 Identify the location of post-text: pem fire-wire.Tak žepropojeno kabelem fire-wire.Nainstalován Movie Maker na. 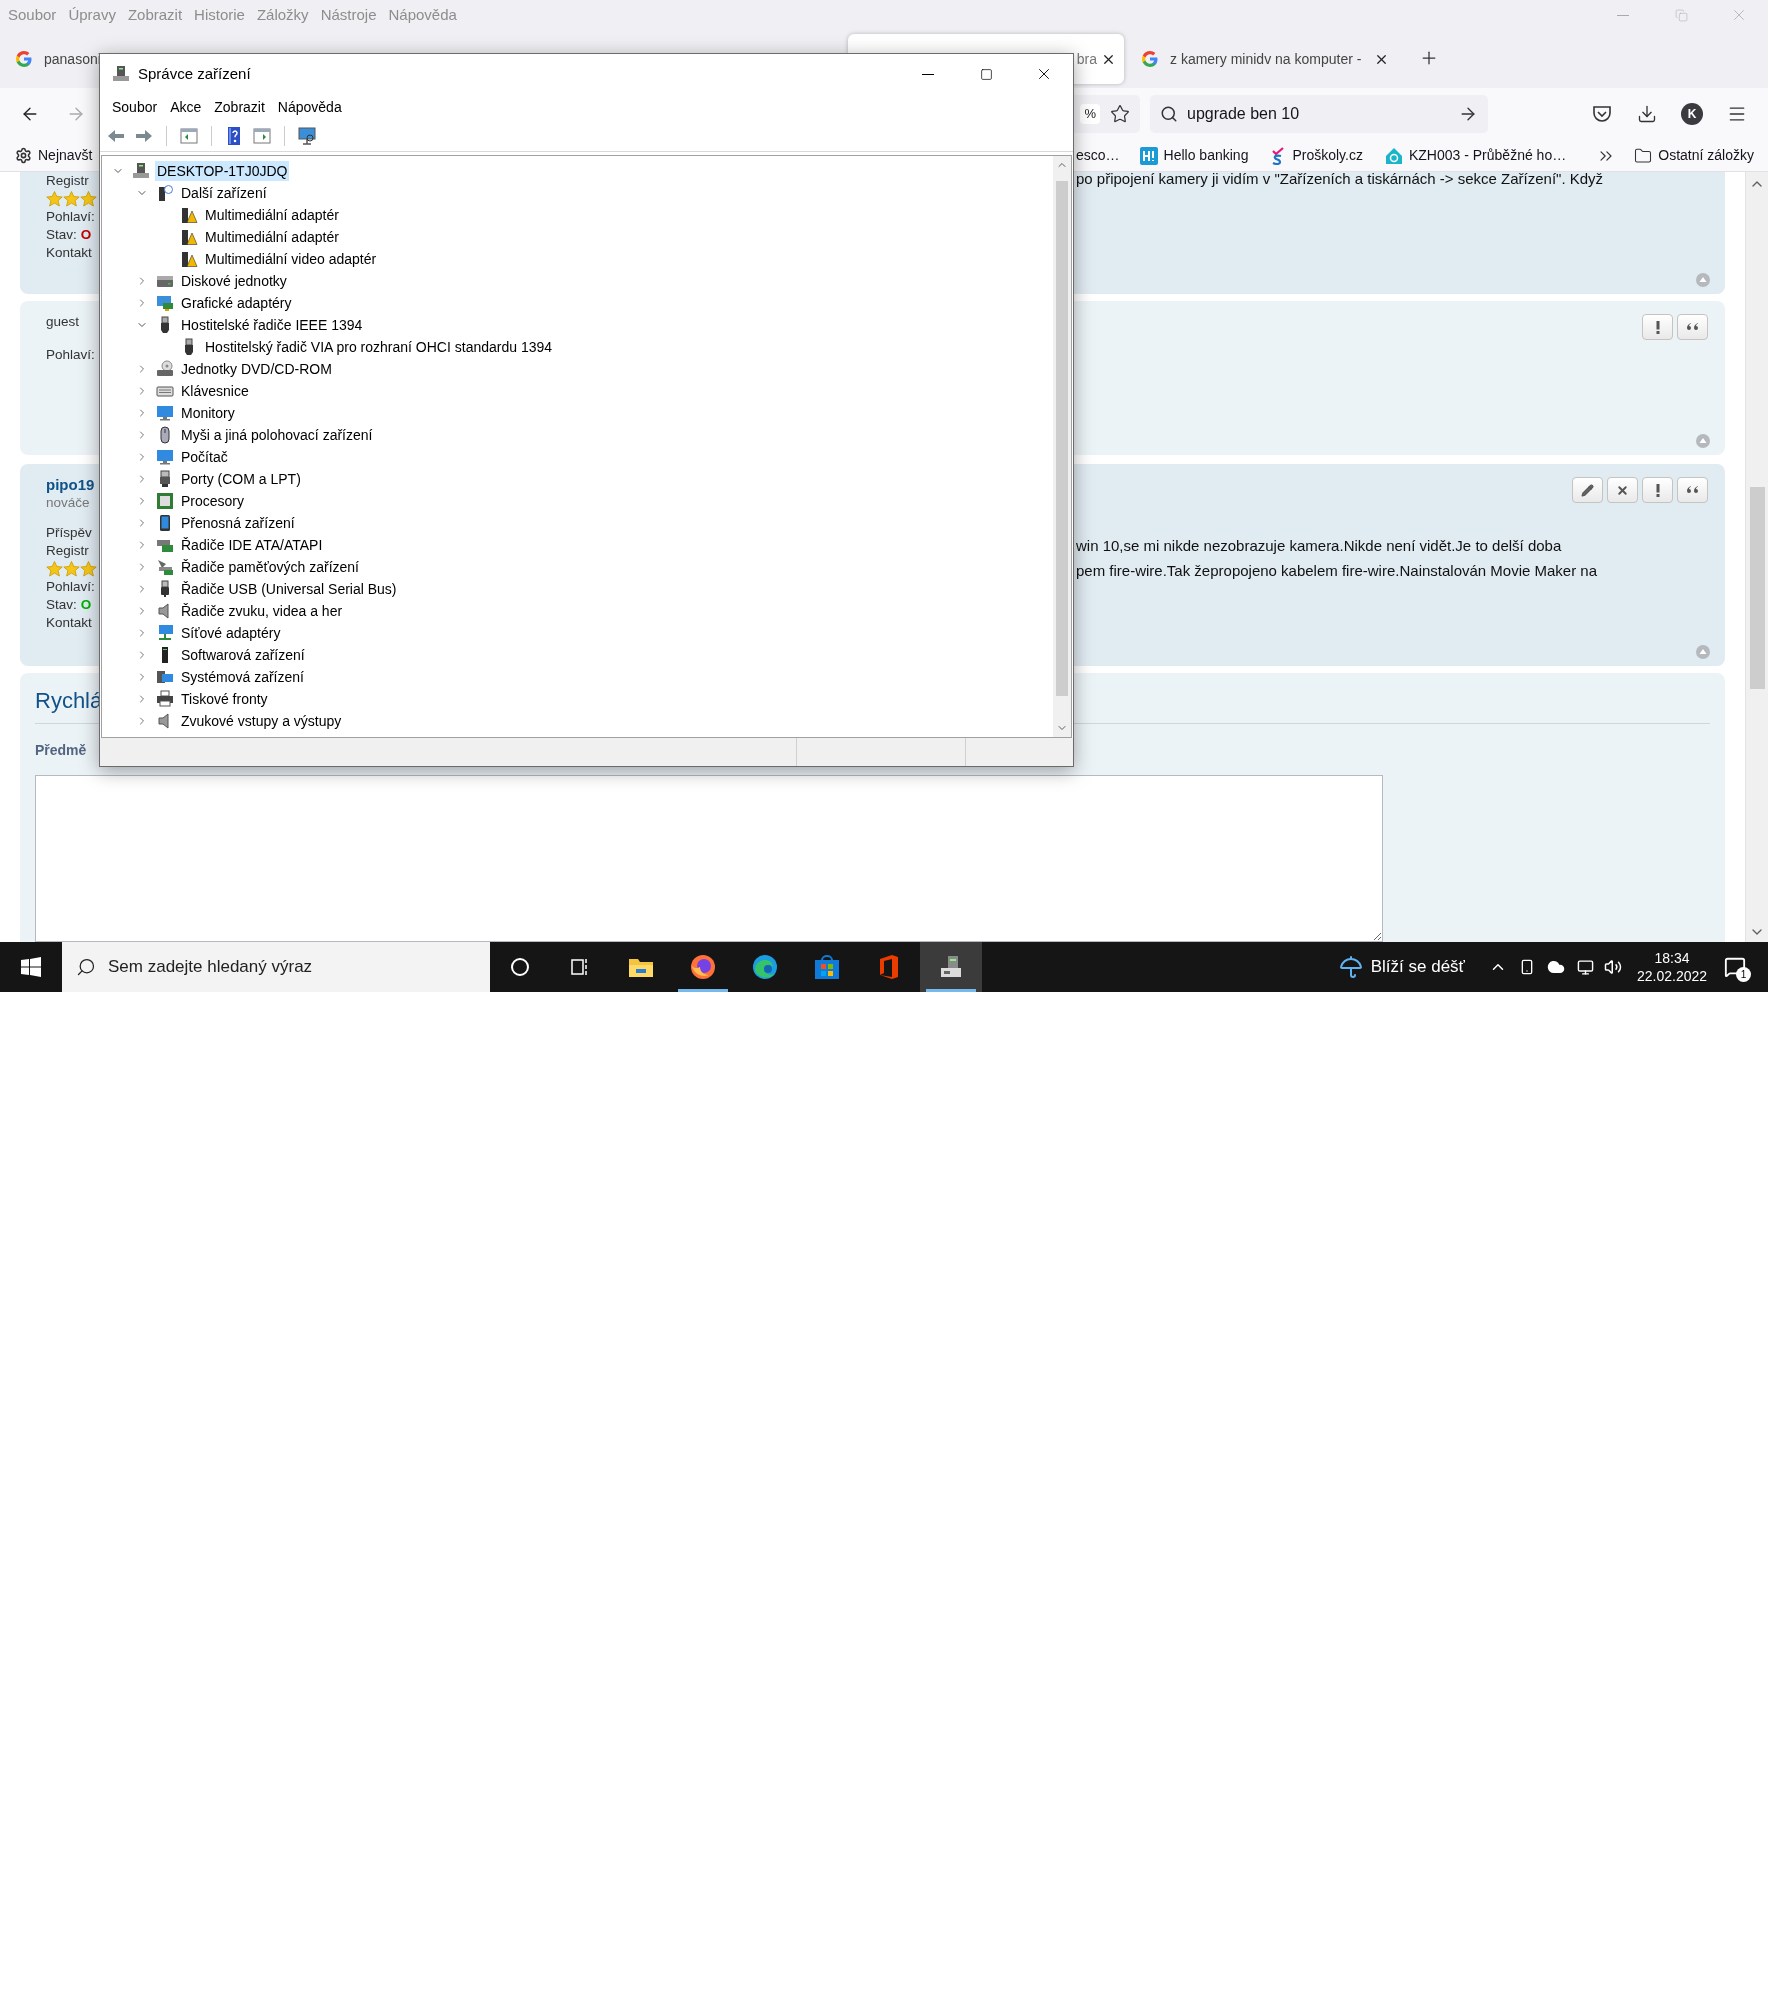
(1337, 571).